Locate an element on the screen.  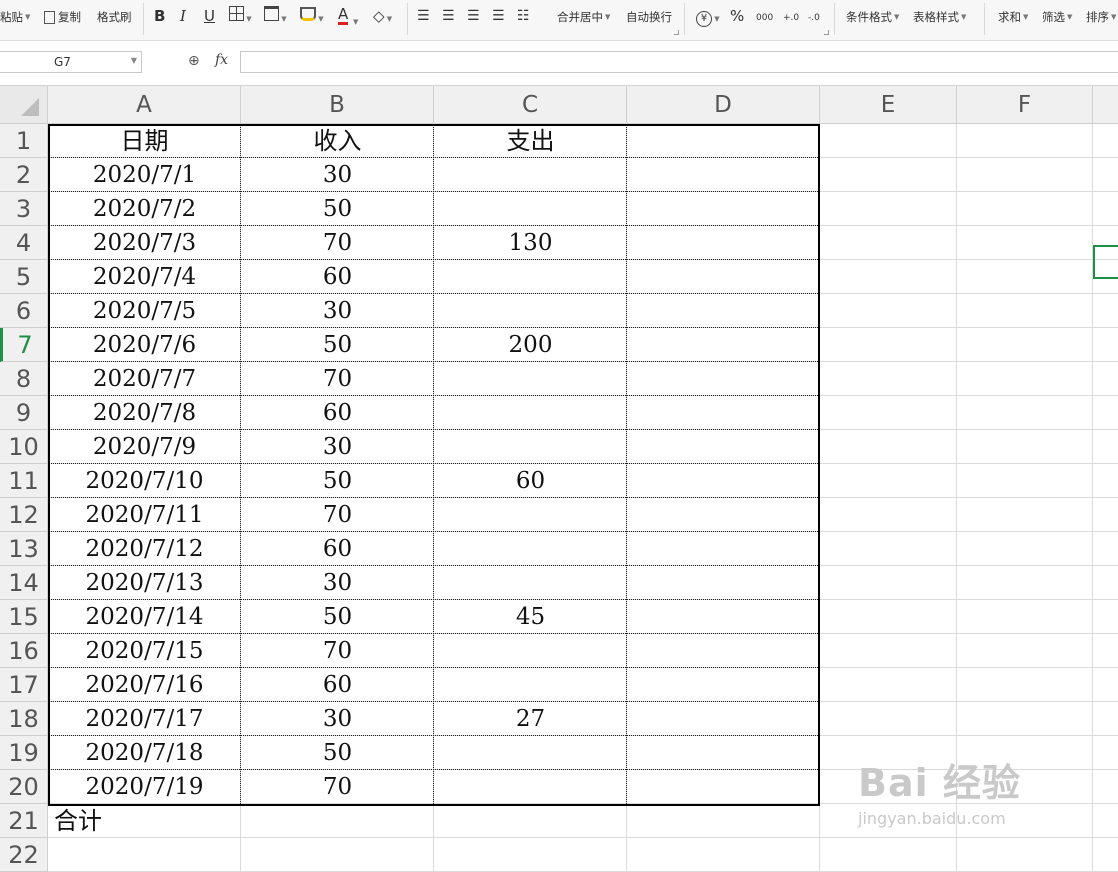
column-header-a: A is located at coordinates (144, 105).